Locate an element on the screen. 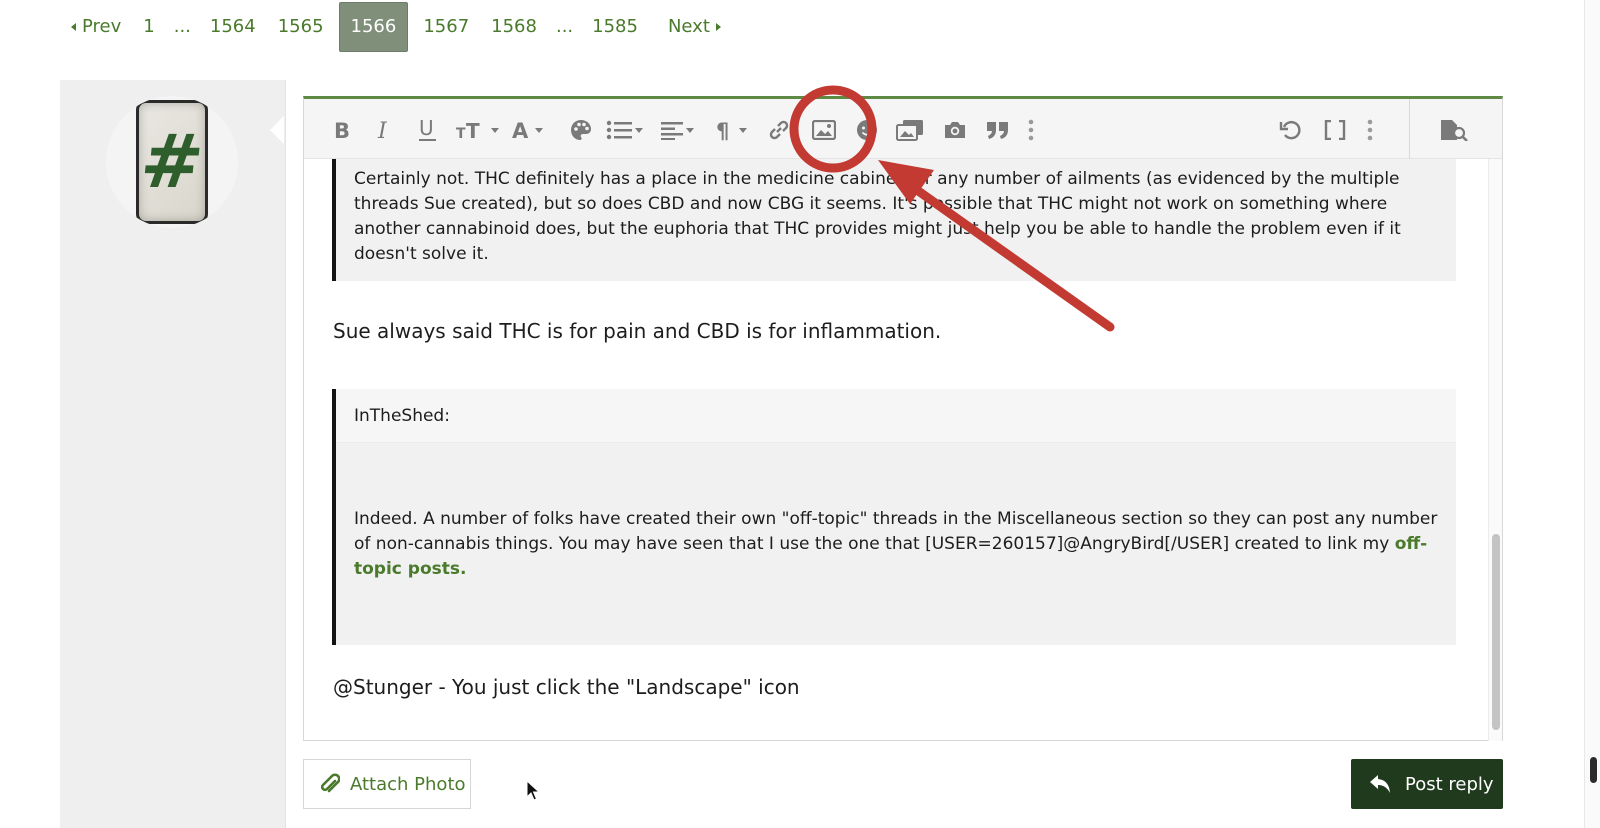  prev-page-link: Prev is located at coordinates (96, 27).